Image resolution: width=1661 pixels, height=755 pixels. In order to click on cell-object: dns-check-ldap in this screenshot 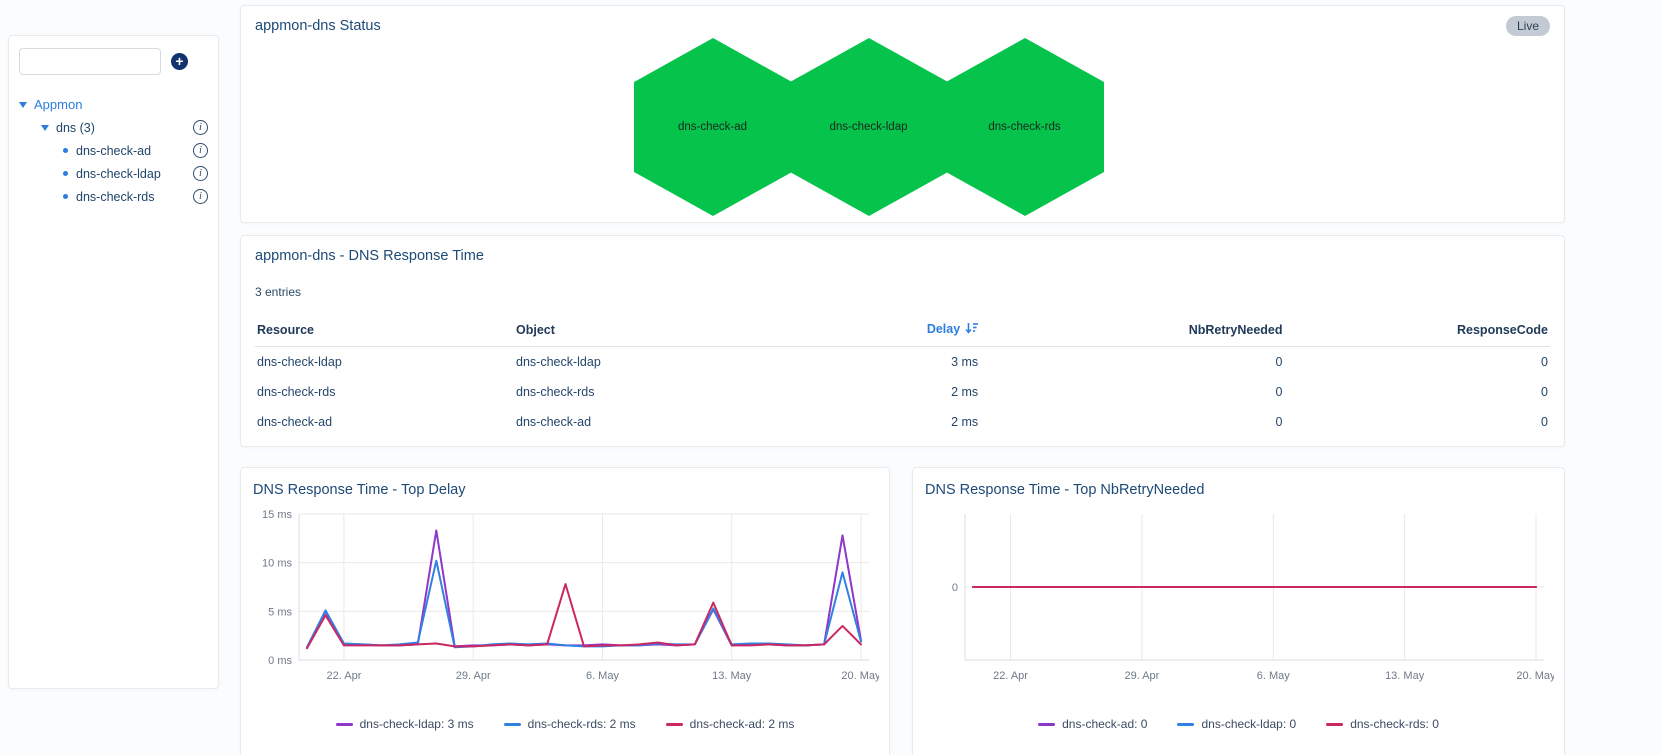, I will do `click(558, 362)`.